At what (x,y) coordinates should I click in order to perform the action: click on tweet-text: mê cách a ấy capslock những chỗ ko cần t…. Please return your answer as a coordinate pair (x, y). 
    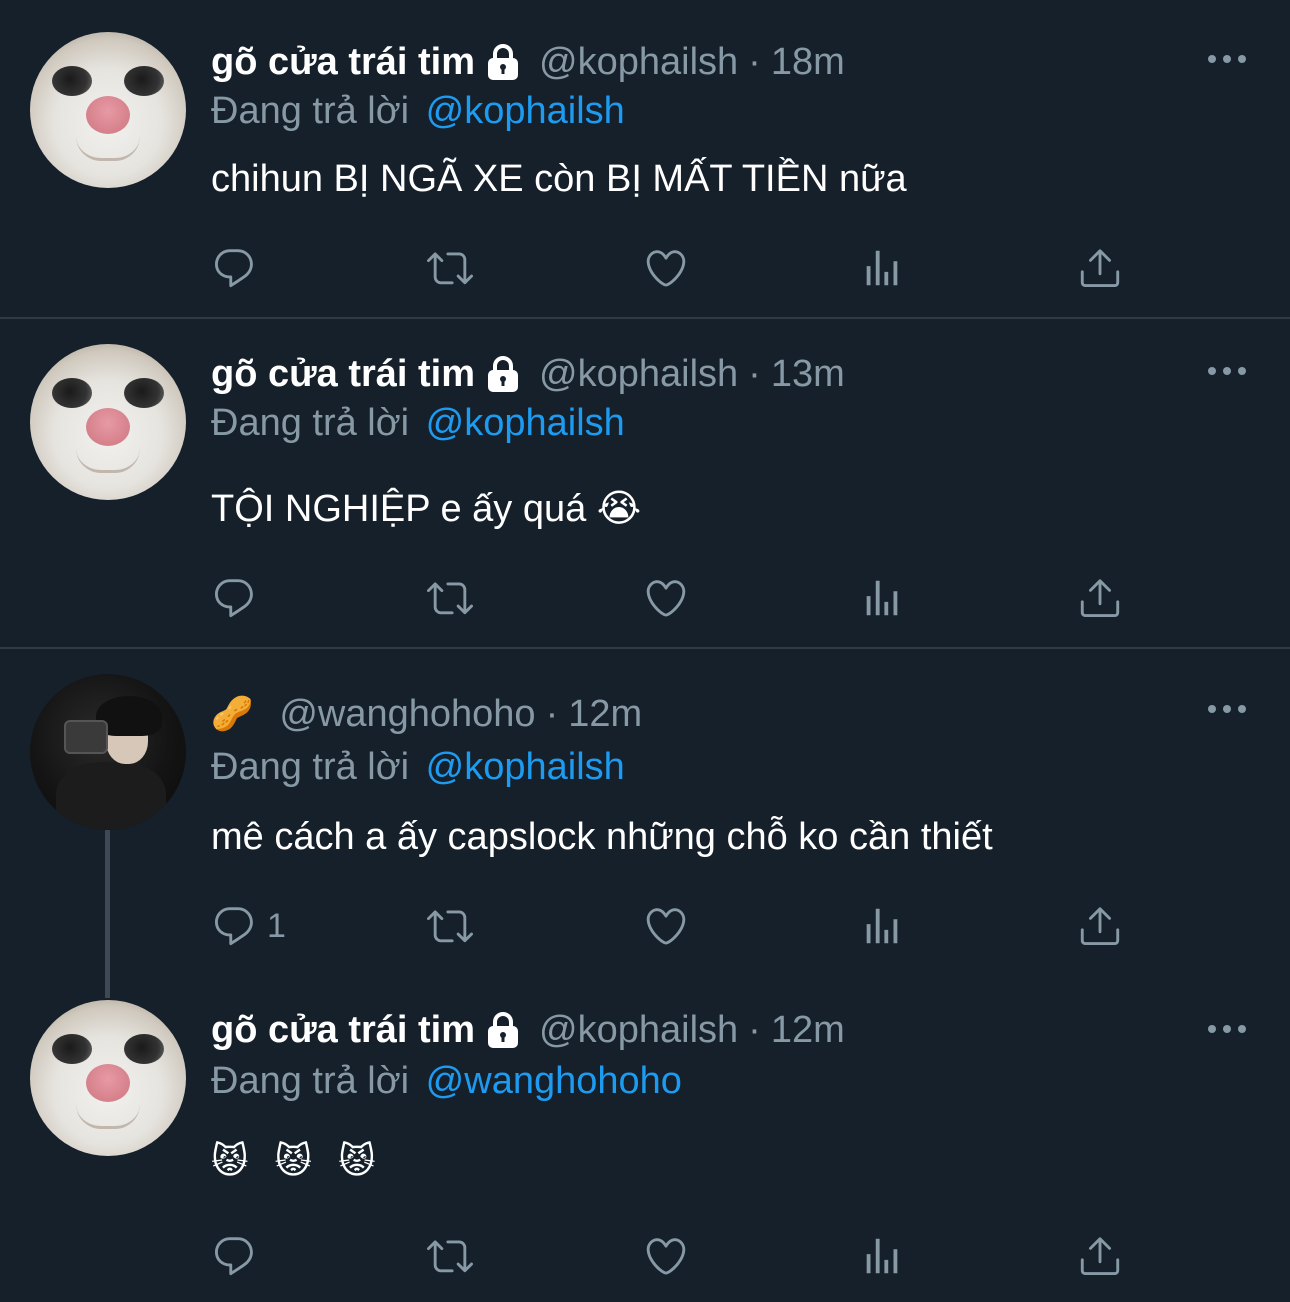
    Looking at the image, I should click on (602, 837).